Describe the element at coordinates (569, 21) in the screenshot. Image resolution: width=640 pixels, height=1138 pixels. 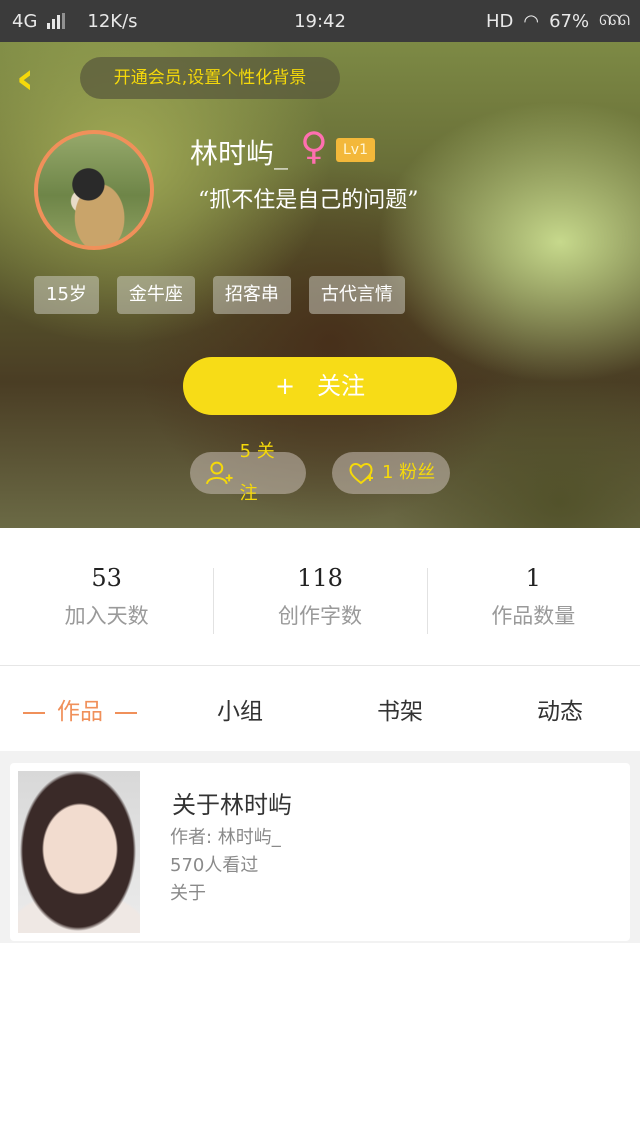
I see `battery-level: 67%` at that location.